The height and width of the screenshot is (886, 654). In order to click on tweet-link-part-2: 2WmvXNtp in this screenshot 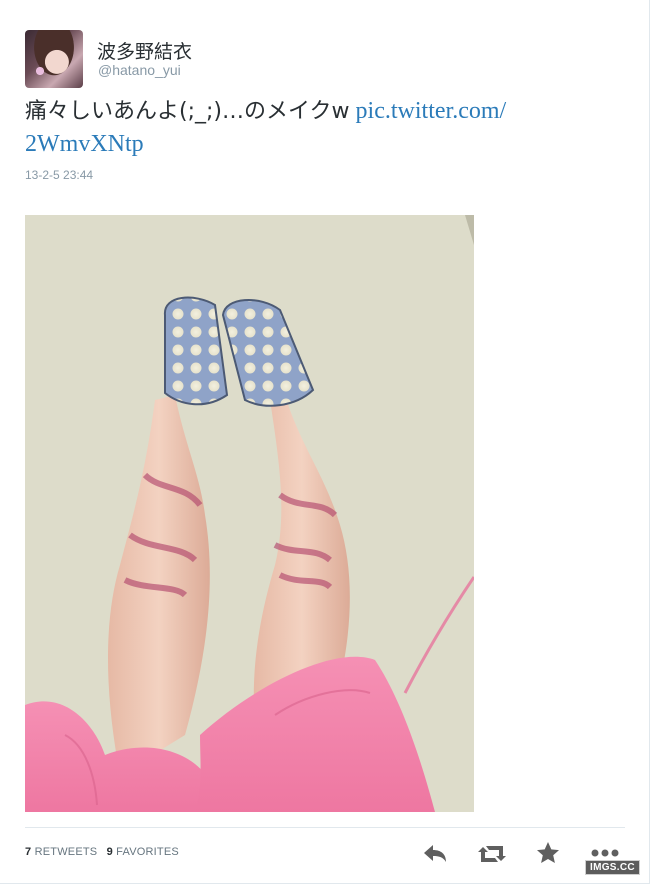, I will do `click(84, 144)`.